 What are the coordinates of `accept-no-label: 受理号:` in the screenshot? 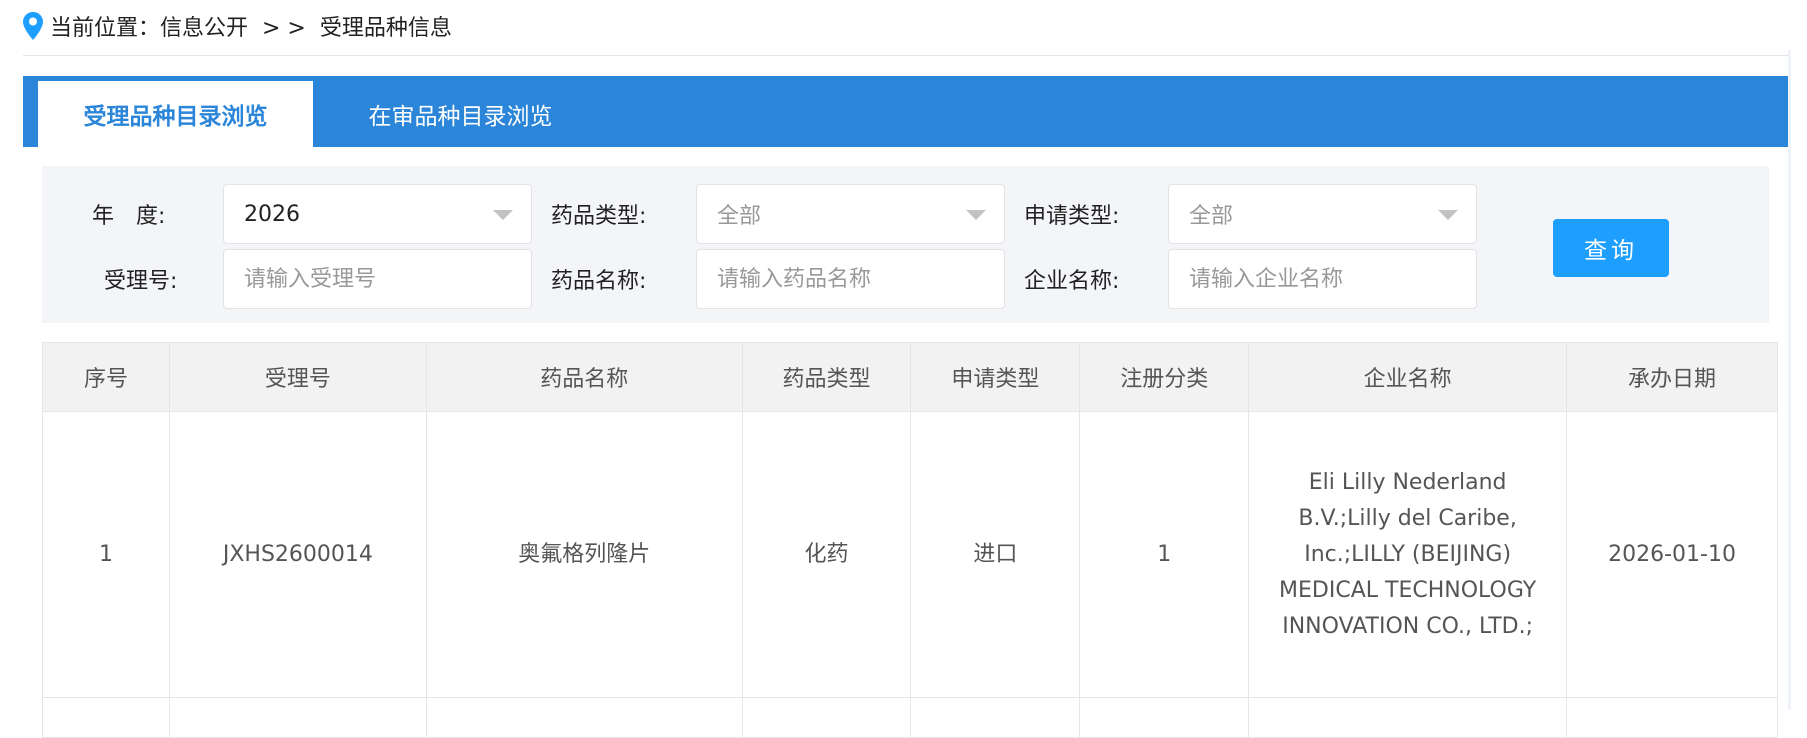 It's located at (141, 281).